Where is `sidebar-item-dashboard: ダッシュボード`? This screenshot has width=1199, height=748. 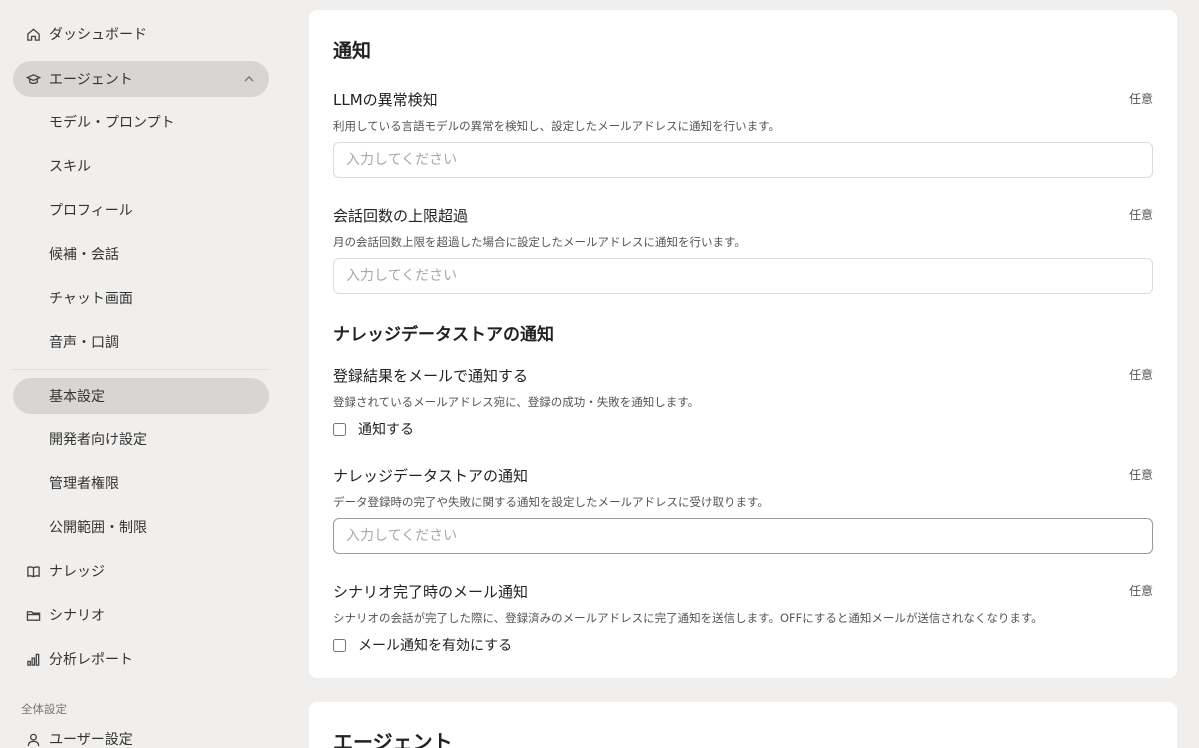 sidebar-item-dashboard: ダッシュボード is located at coordinates (141, 34).